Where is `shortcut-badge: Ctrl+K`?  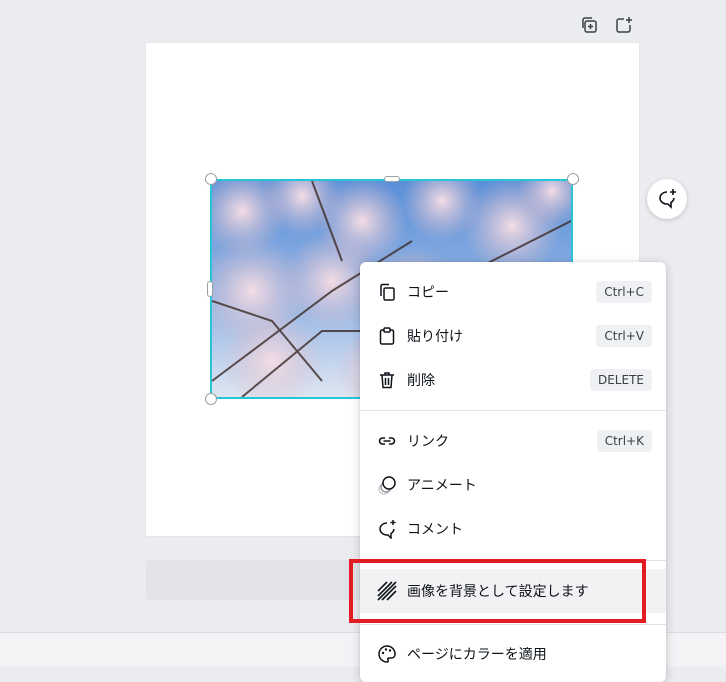
shortcut-badge: Ctrl+K is located at coordinates (624, 441).